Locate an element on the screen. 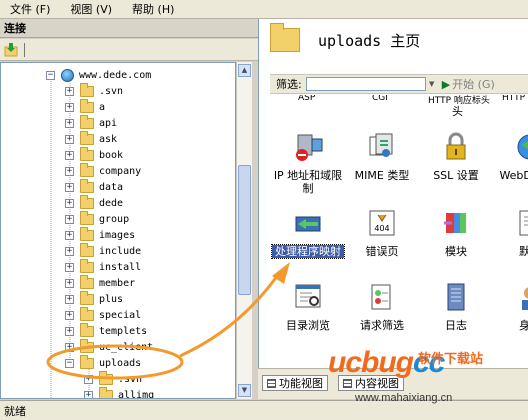 Image resolution: width=528 pixels, height=420 pixels. feature-mime-types: MIME 类型 is located at coordinates (382, 156).